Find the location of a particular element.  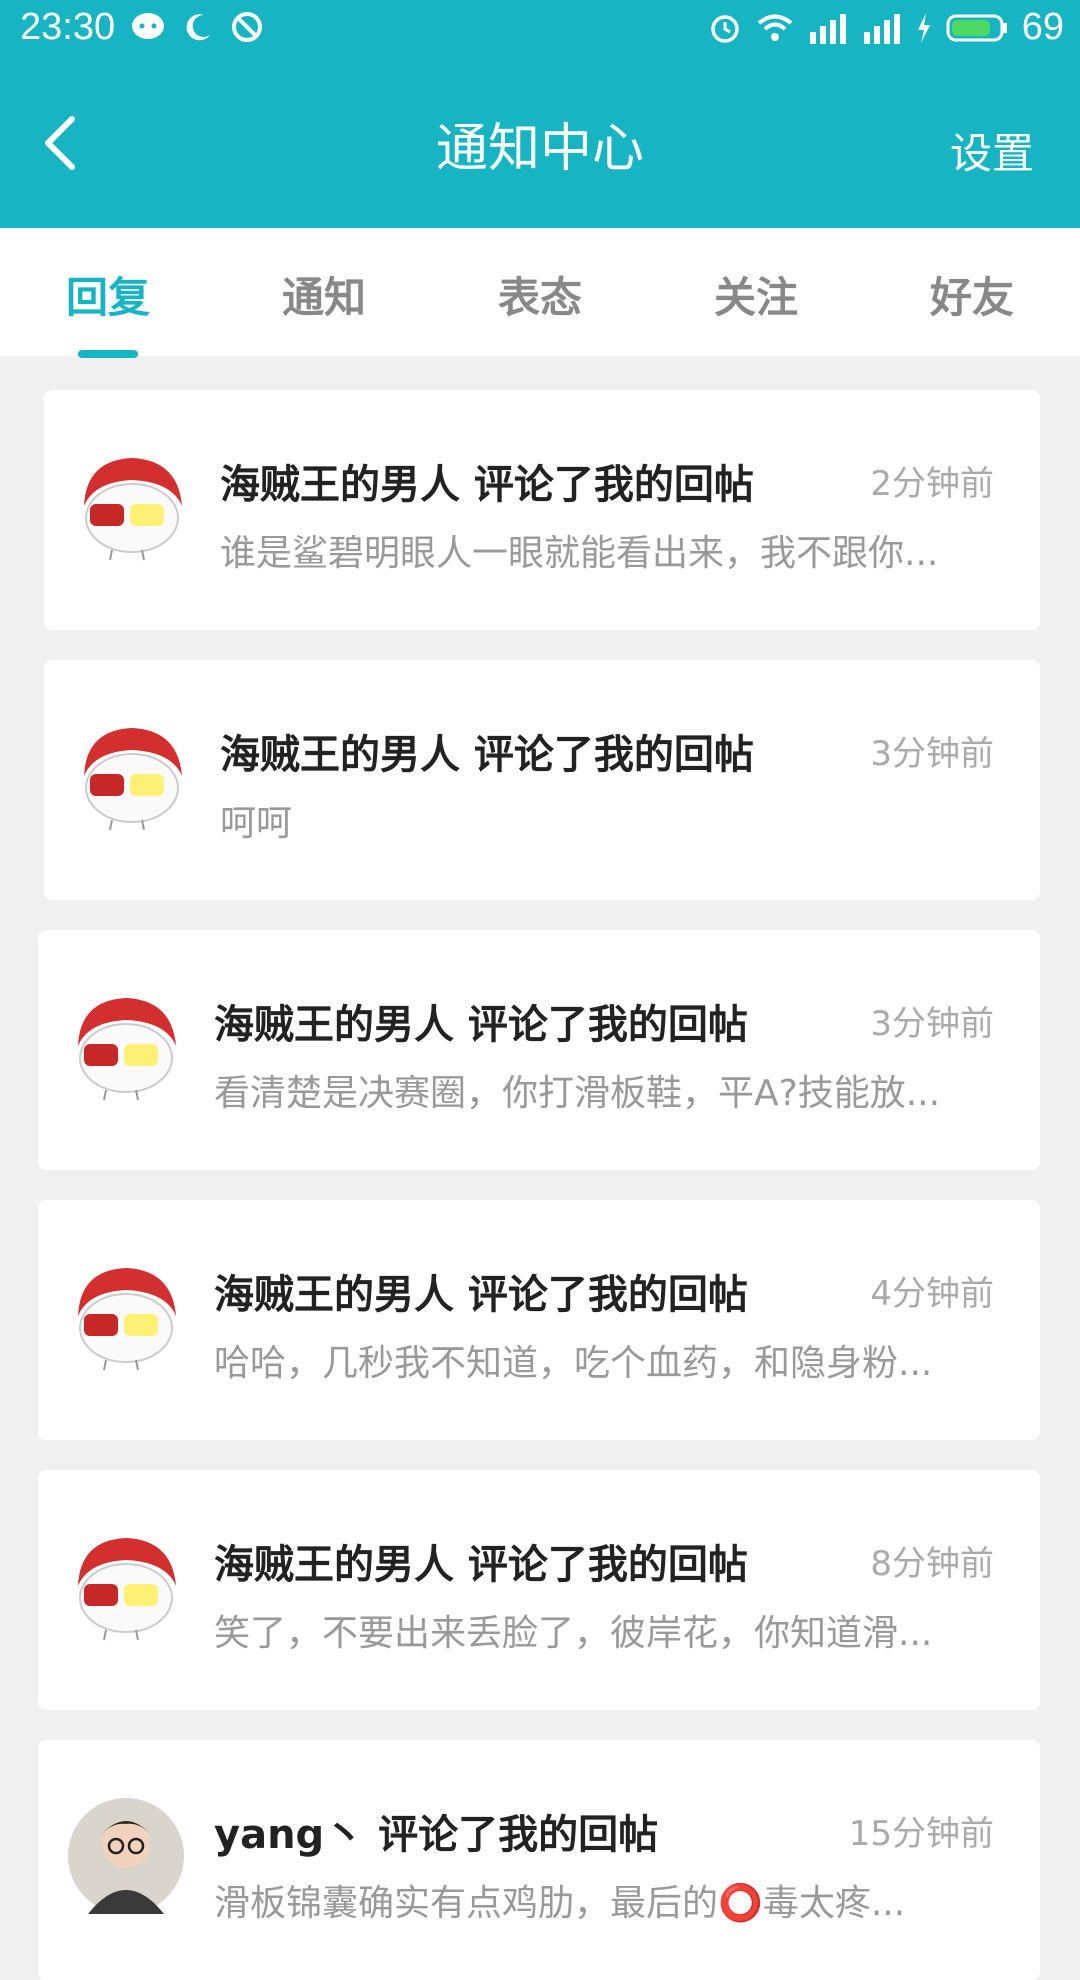

signal-icon is located at coordinates (882, 28).